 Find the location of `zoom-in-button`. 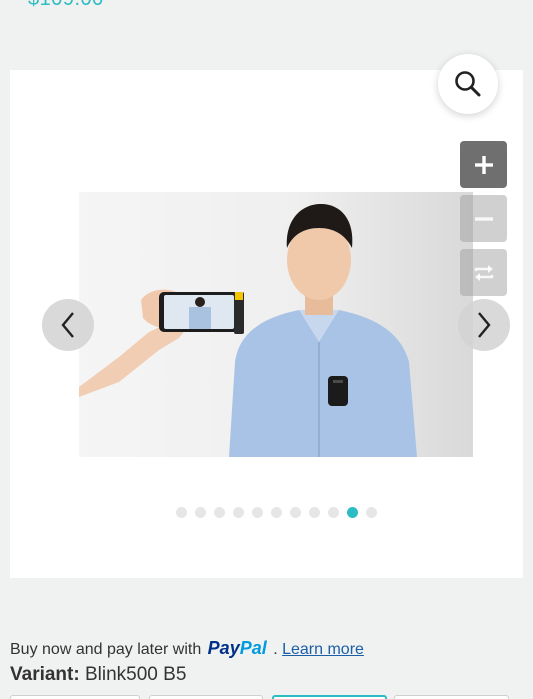

zoom-in-button is located at coordinates (483, 164).